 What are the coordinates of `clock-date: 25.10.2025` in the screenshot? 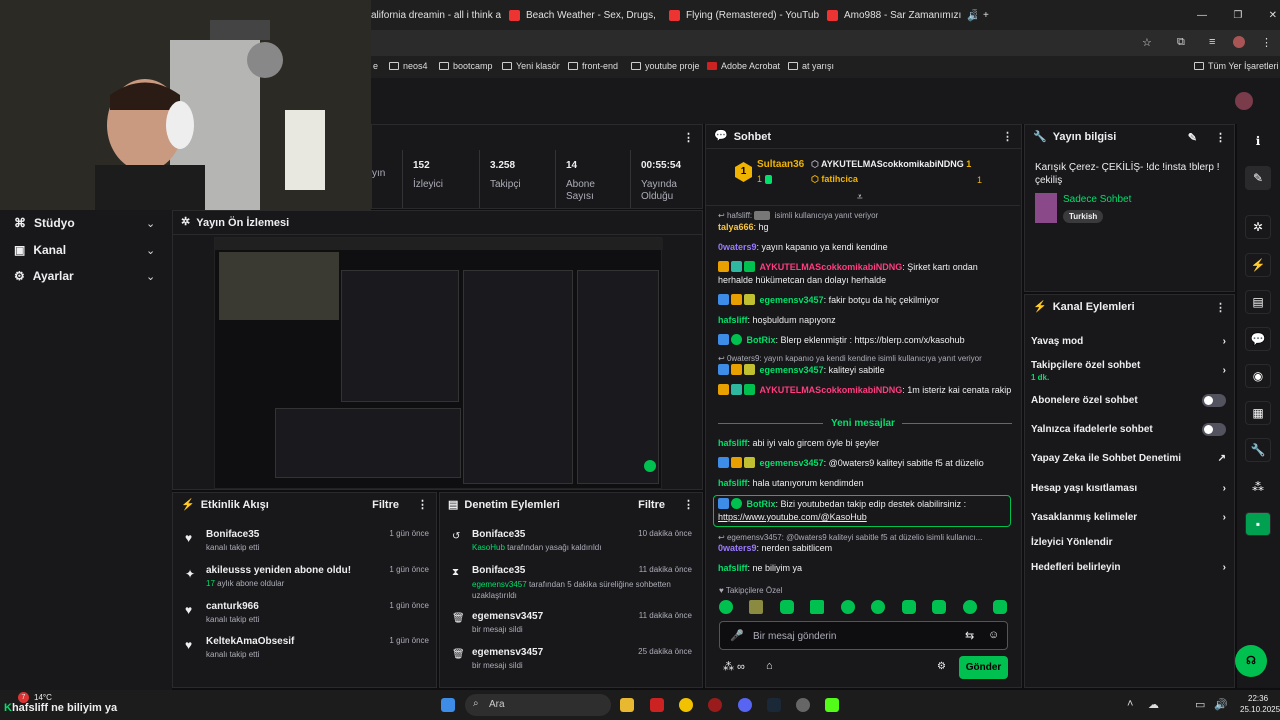 It's located at (1260, 709).